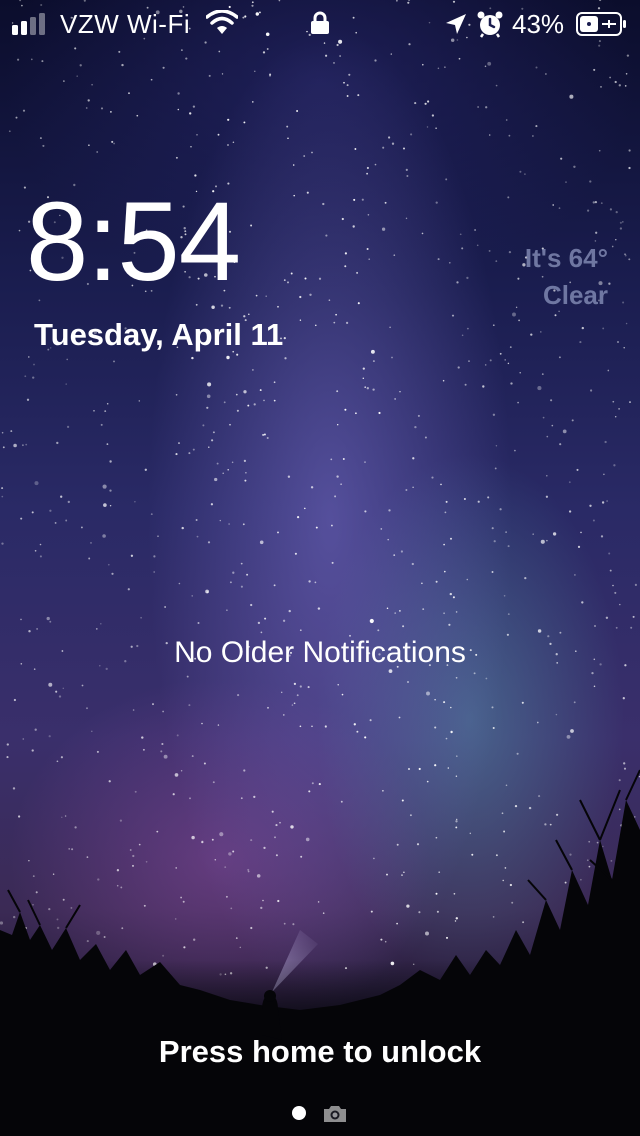 The image size is (640, 1136). I want to click on wifi-icon, so click(222, 22).